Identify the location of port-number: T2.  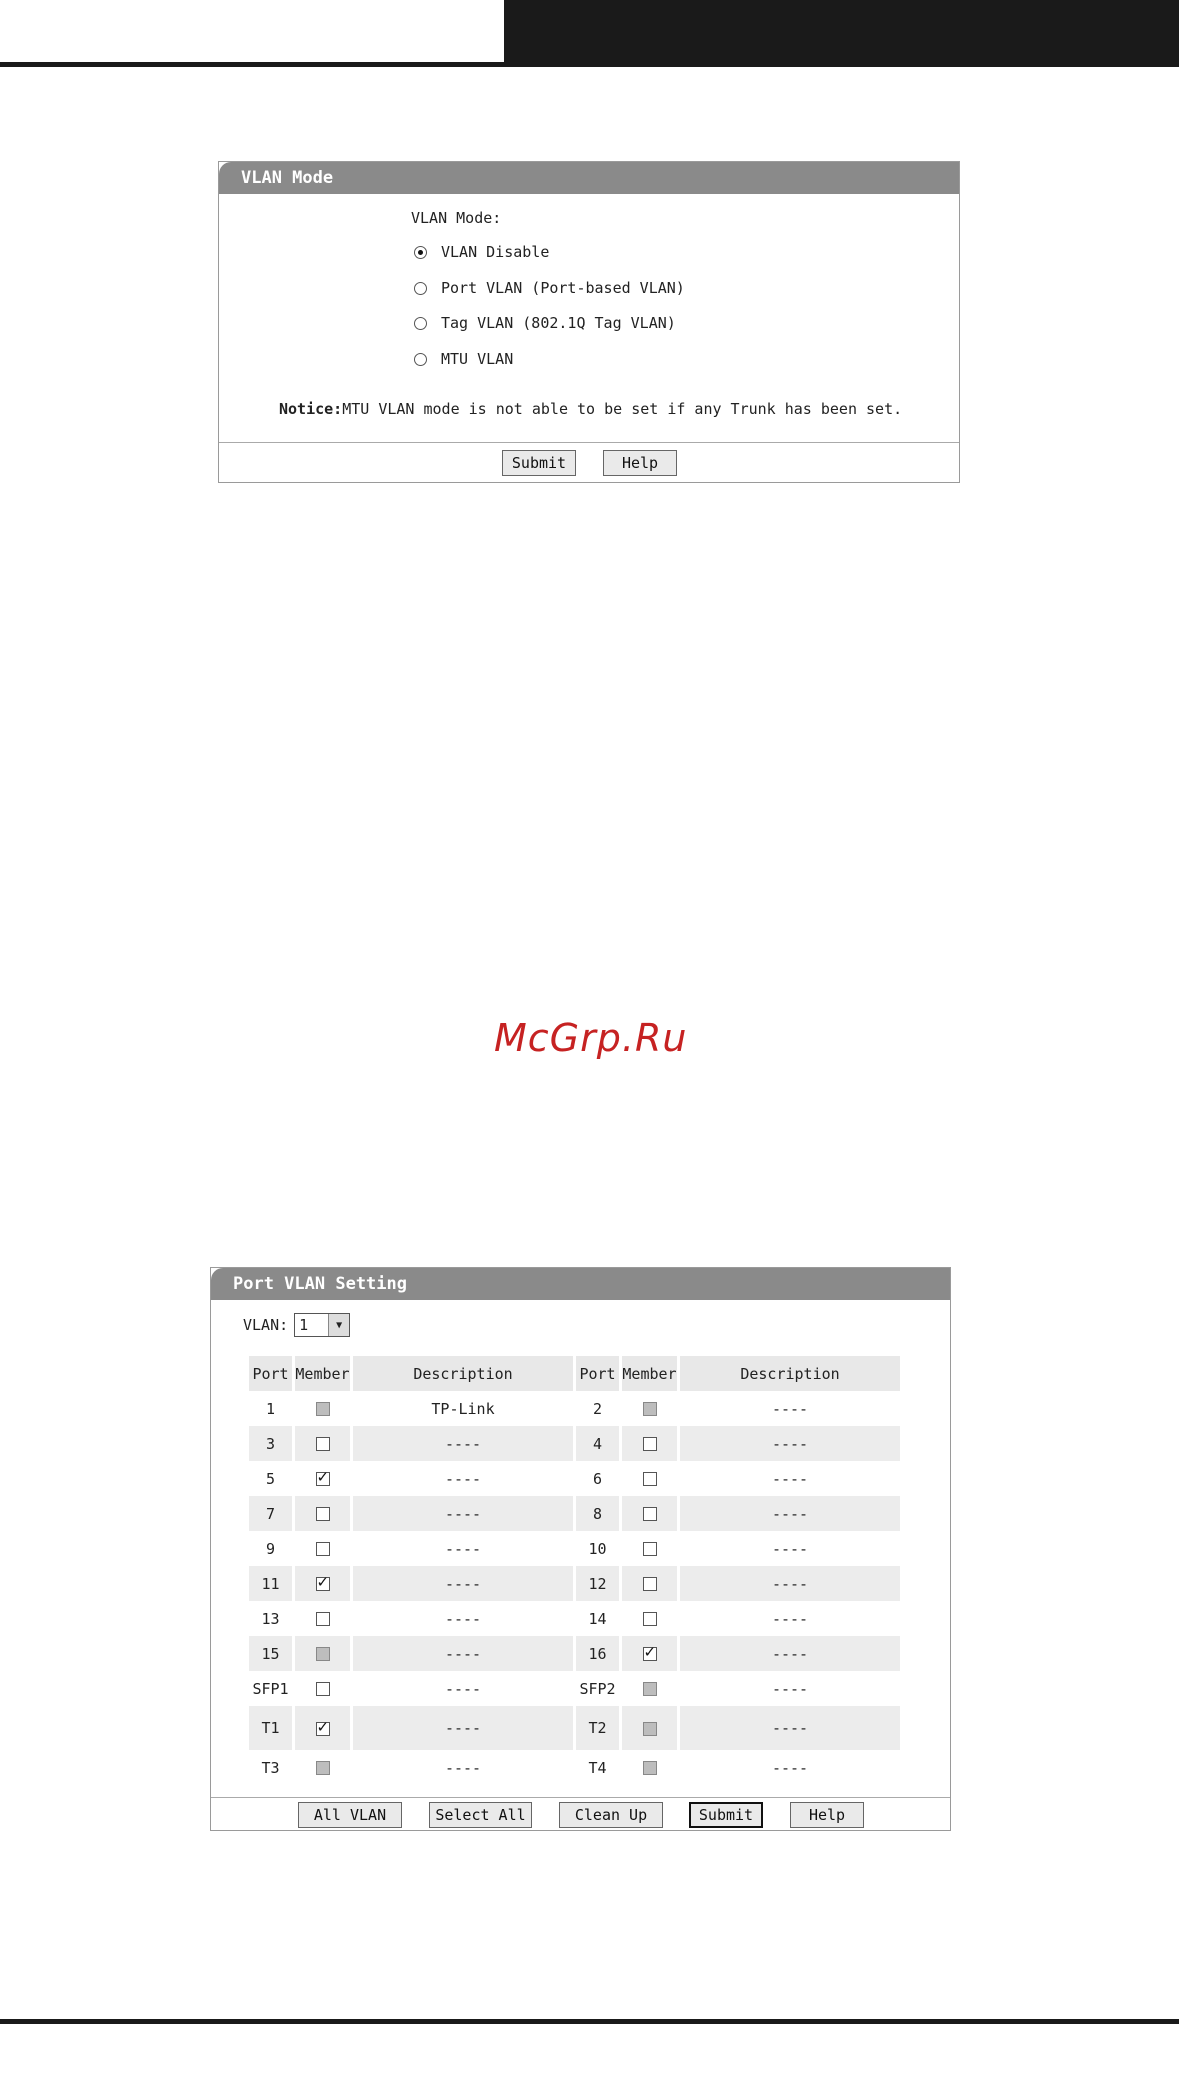
(597, 1728).